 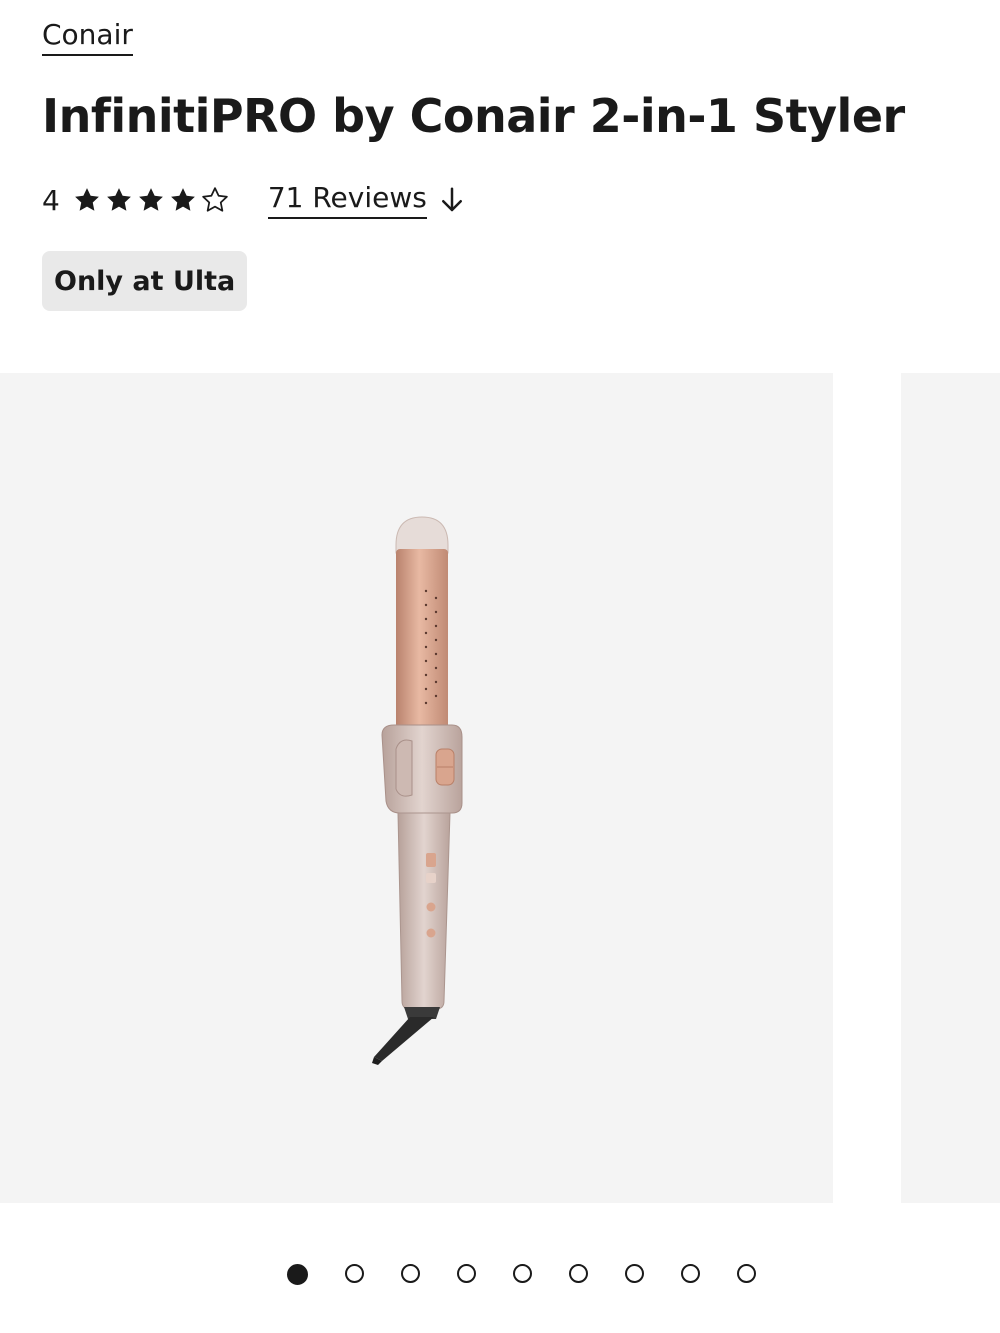 I want to click on brand-link: Conair, so click(x=87, y=37).